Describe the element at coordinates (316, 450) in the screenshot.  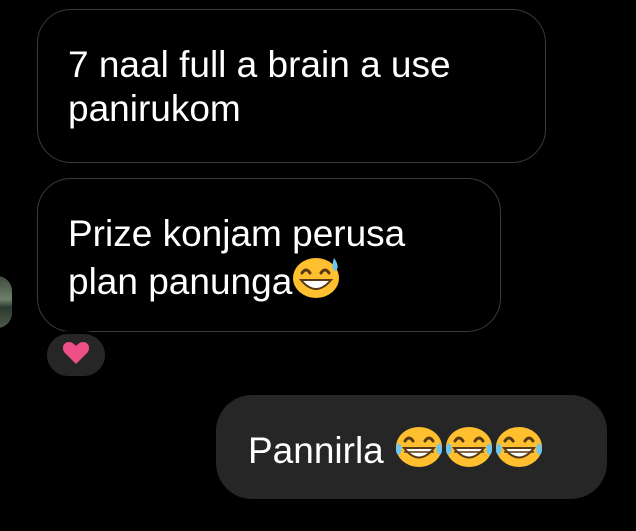
I see `message-text: Pannirla` at that location.